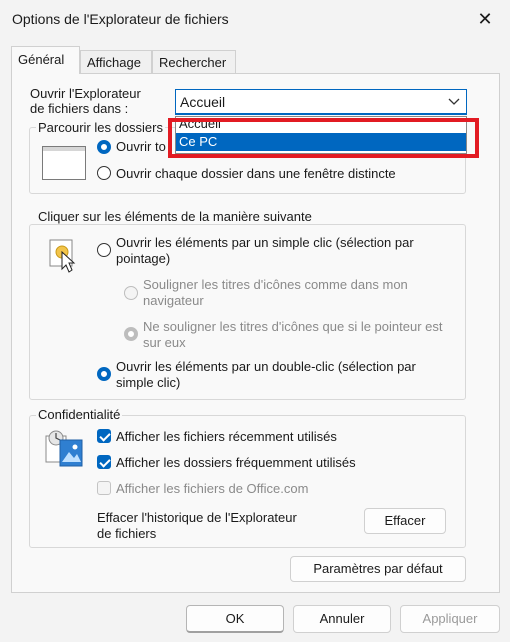 The height and width of the screenshot is (642, 510). I want to click on tab-general: Général, so click(45, 60).